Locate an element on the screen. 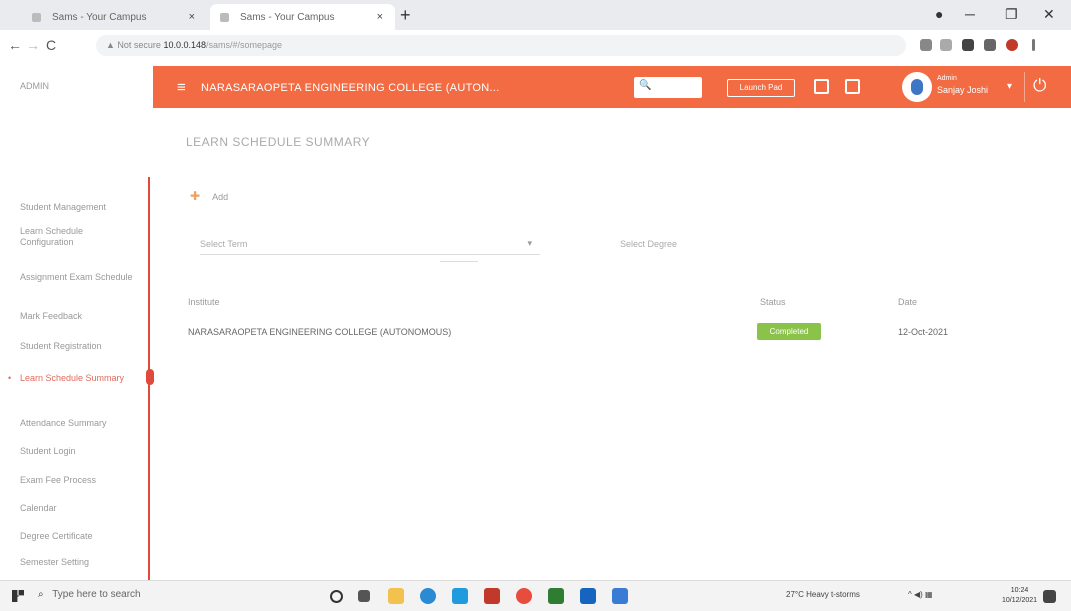  taskbar-search-placeholder: Type here to search is located at coordinates (96, 594).